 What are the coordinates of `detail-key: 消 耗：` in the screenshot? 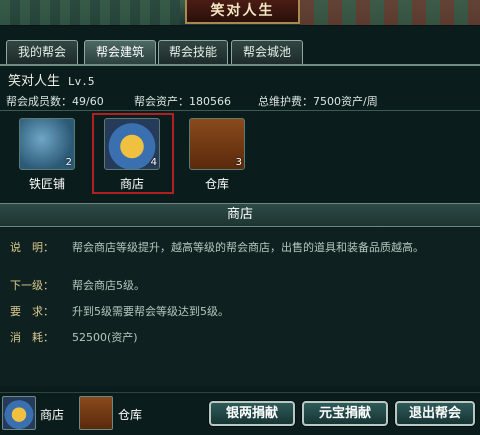 It's located at (32, 337).